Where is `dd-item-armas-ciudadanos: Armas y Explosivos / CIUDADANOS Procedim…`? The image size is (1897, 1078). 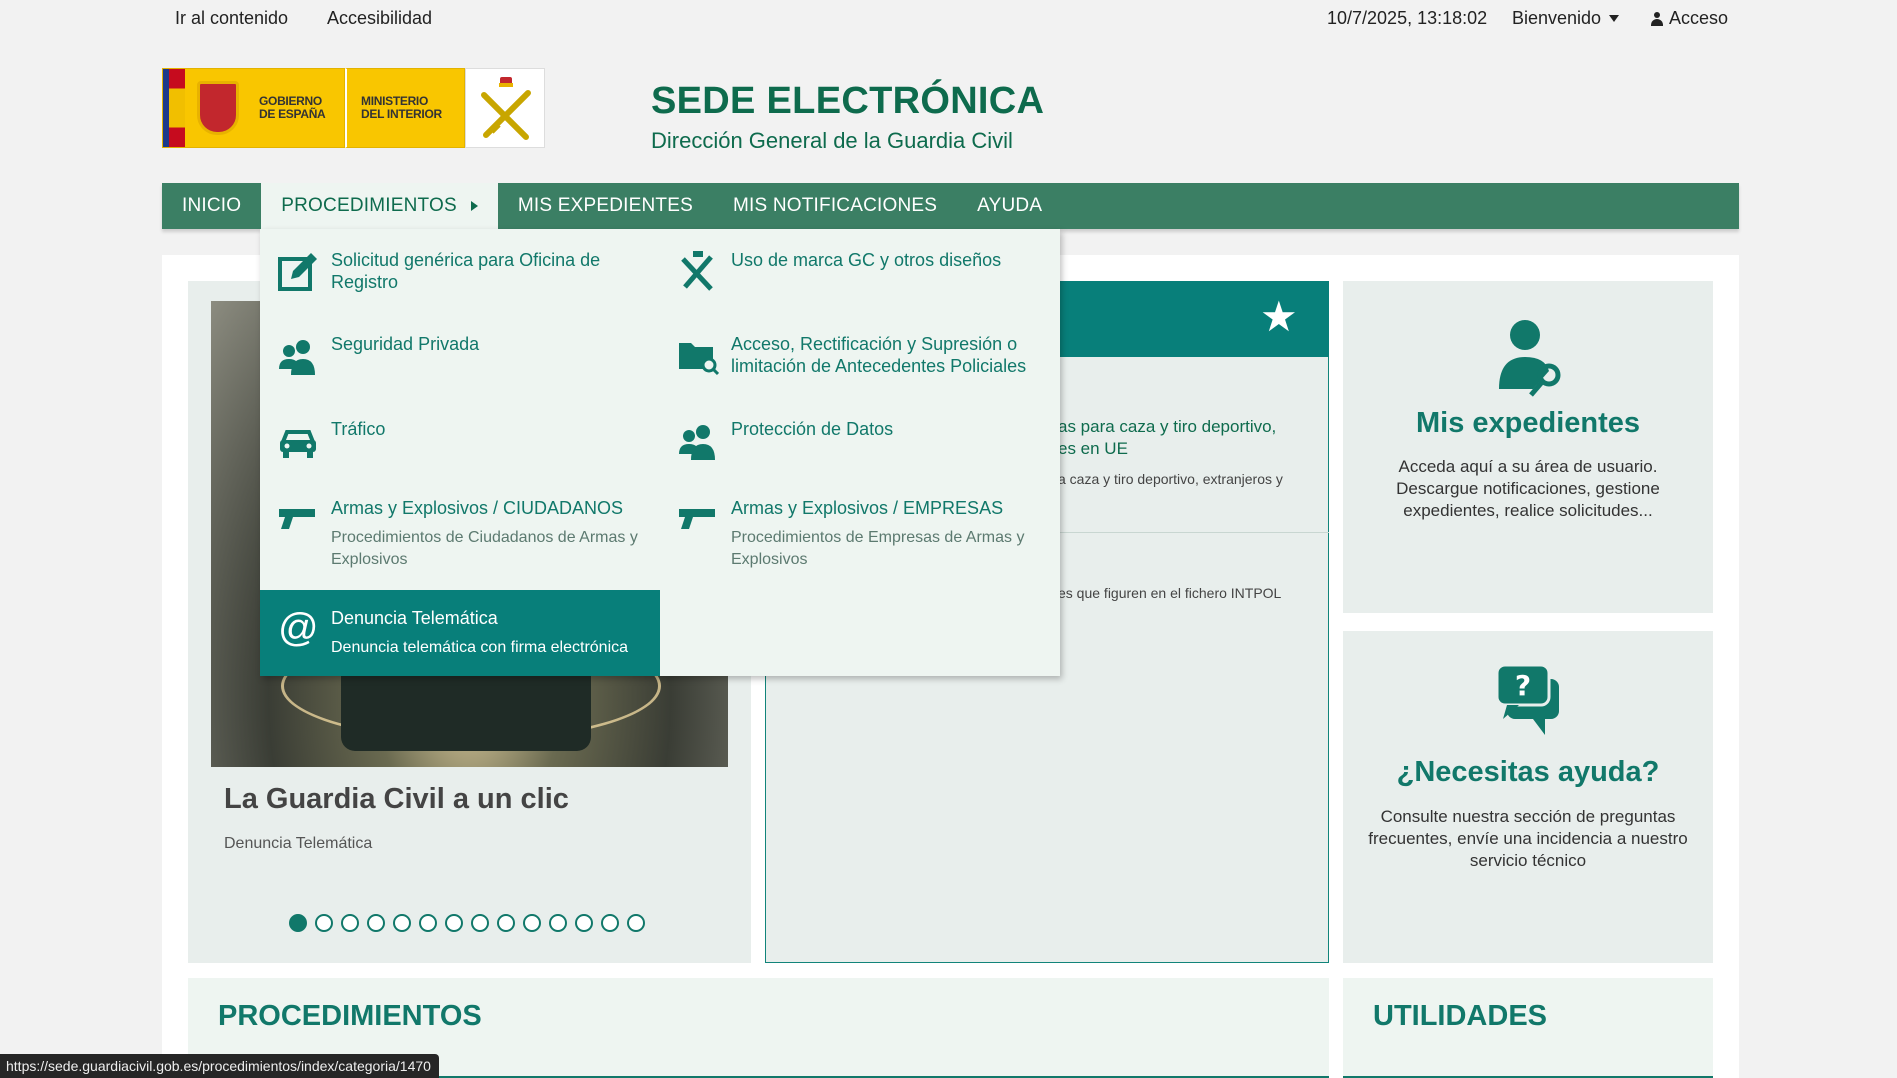 dd-item-armas-ciudadanos: Armas y Explosivos / CIUDADANOS Procedim… is located at coordinates (450, 537).